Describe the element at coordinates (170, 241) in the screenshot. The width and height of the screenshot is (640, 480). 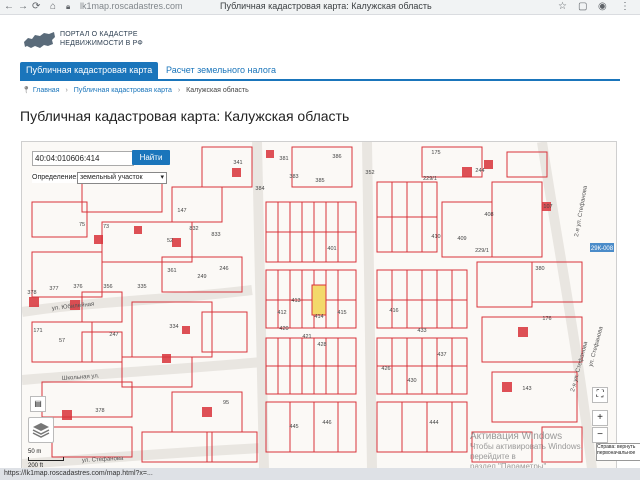
I see `parcel-number: 52` at that location.